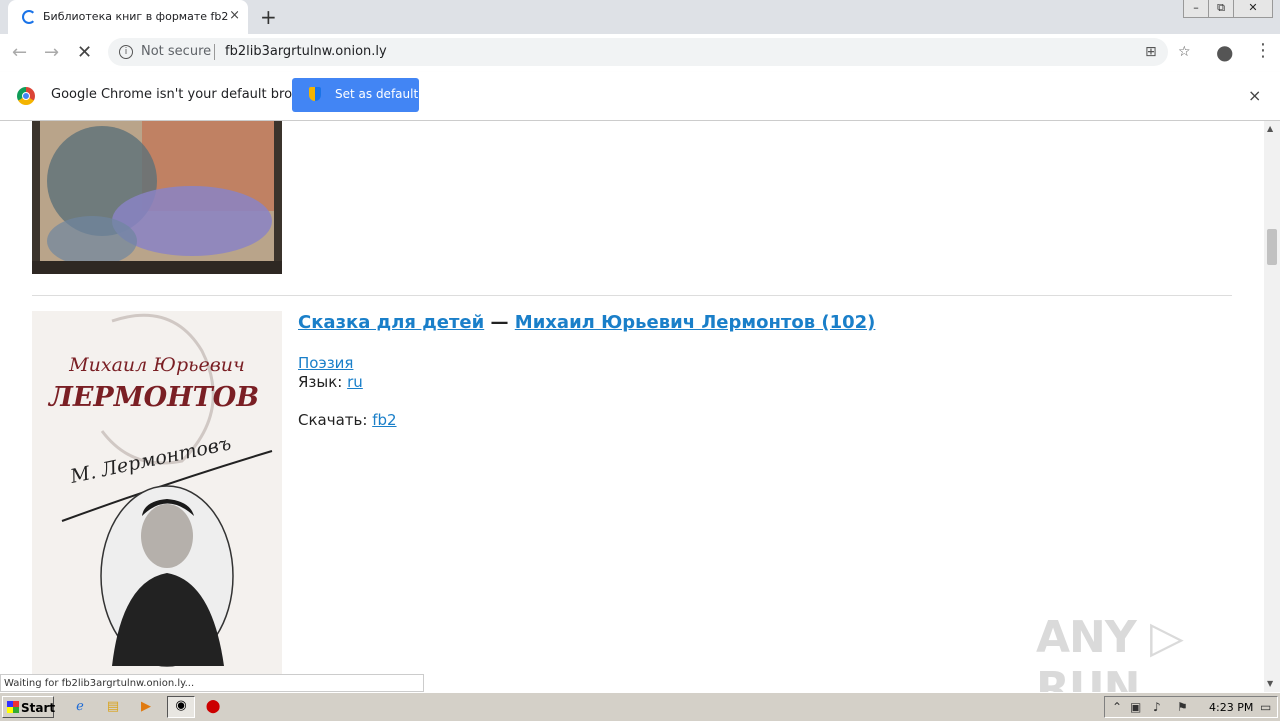  Describe the element at coordinates (1270, 683) in the screenshot. I see `scroll-down-arrow-icon: ▼` at that location.